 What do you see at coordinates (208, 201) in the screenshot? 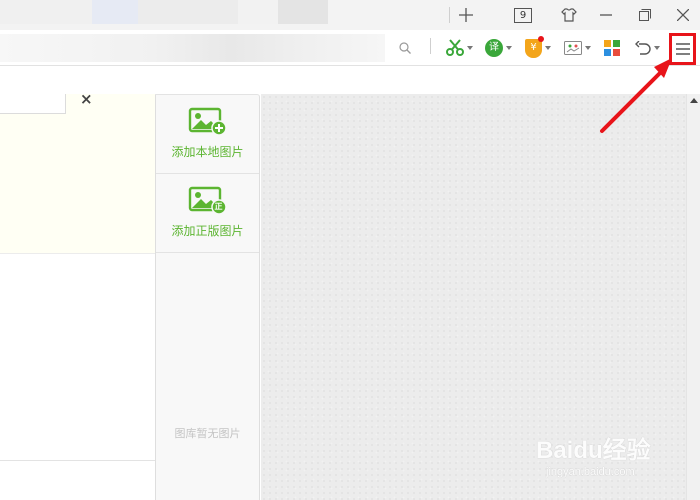
I see `licensed-image-icon: 正` at bounding box center [208, 201].